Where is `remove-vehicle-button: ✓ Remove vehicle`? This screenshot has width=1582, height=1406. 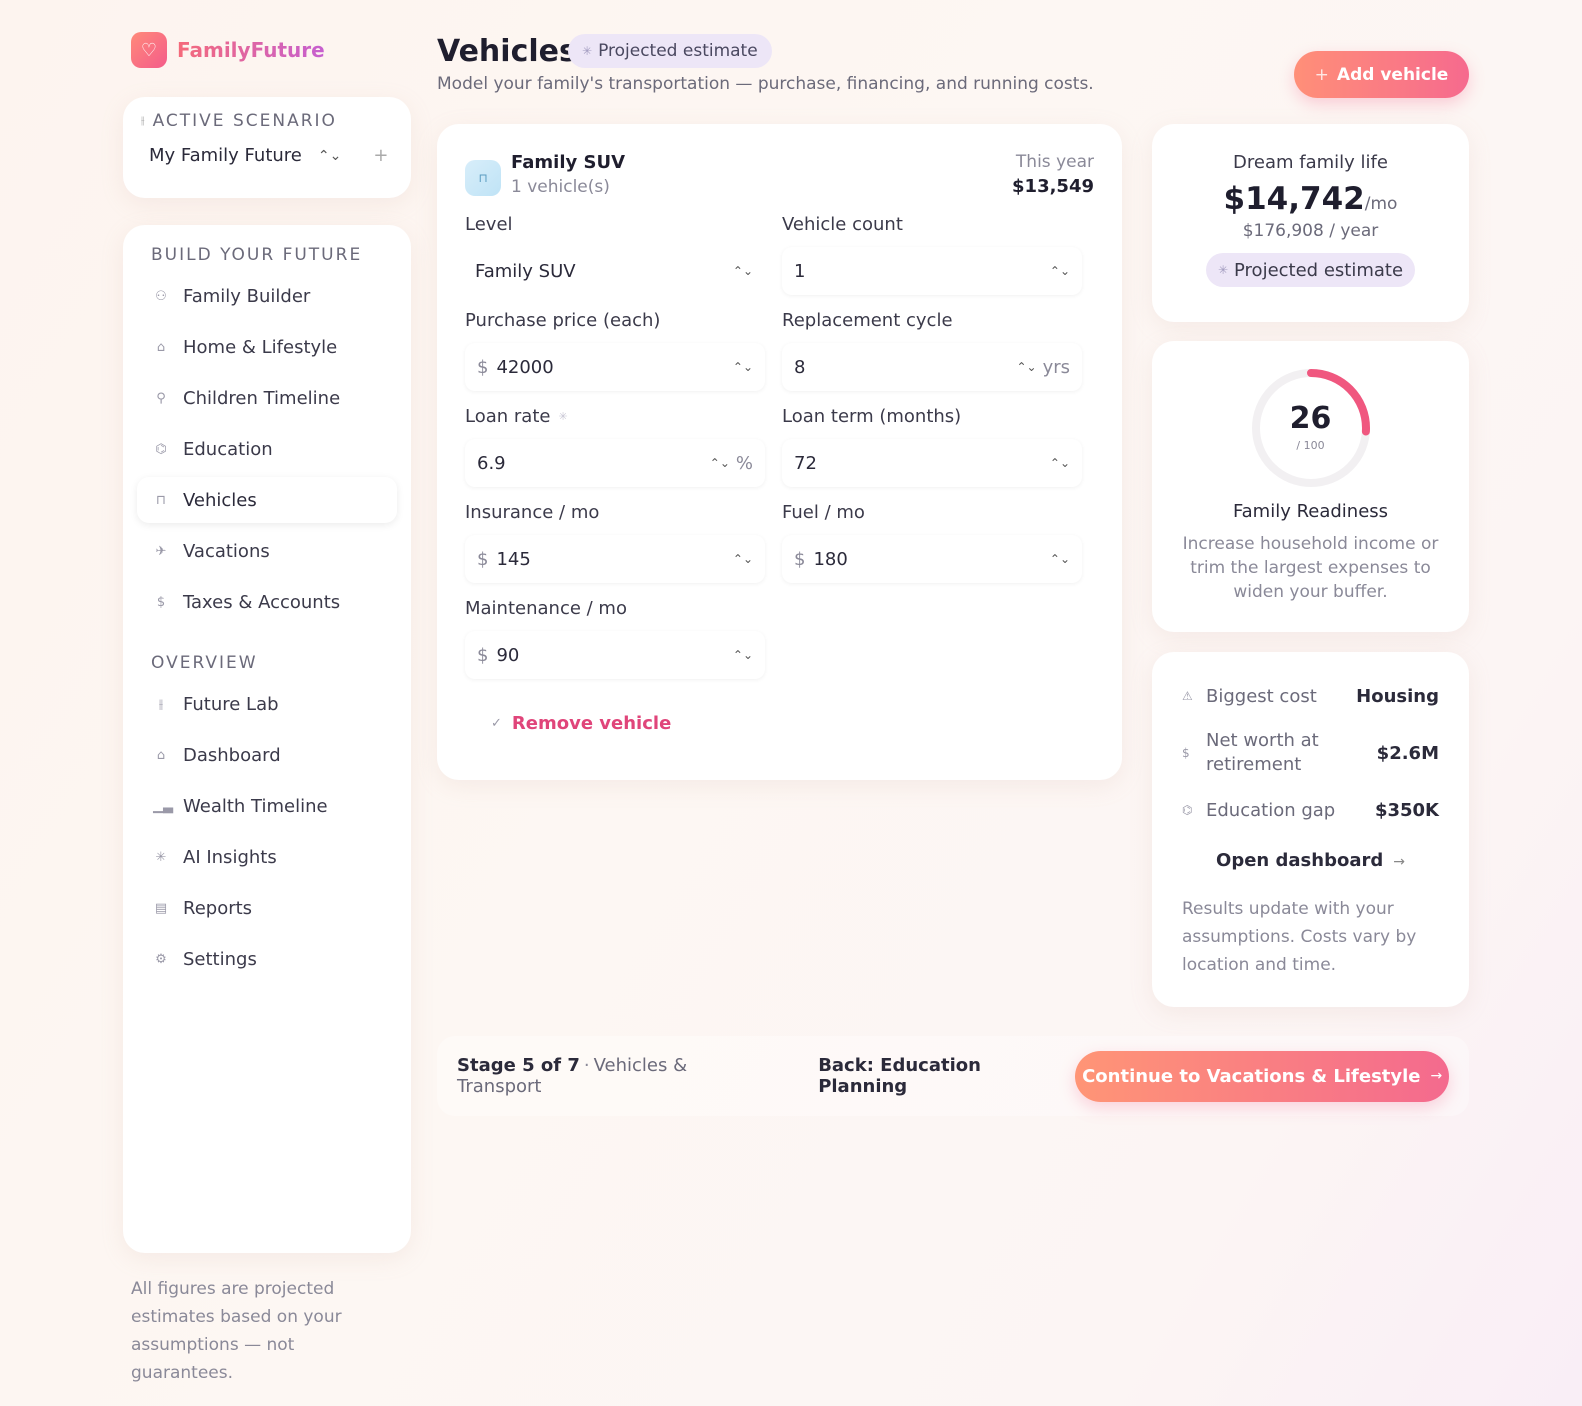 remove-vehicle-button: ✓ Remove vehicle is located at coordinates (792, 723).